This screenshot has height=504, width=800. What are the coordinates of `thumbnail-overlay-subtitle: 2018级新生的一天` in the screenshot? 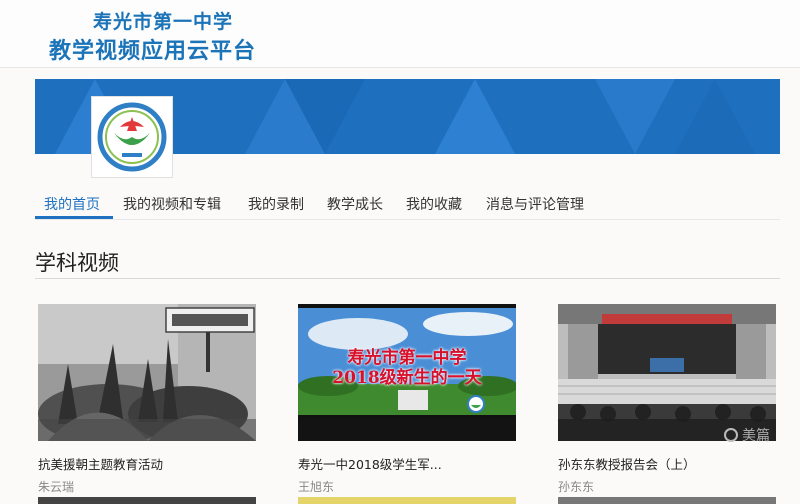 It's located at (407, 378).